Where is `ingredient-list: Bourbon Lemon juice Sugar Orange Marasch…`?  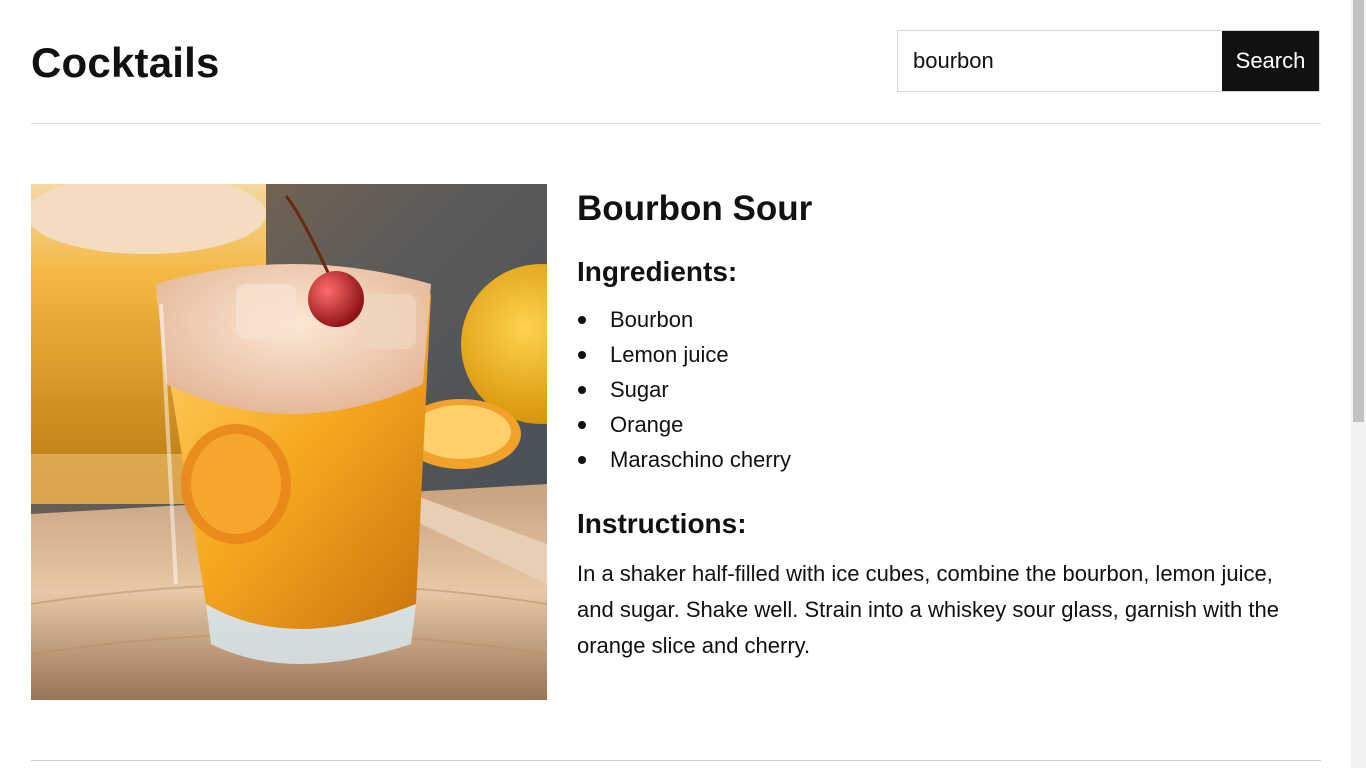
ingredient-list: Bourbon Lemon juice Sugar Orange Marasch… is located at coordinates (942, 389).